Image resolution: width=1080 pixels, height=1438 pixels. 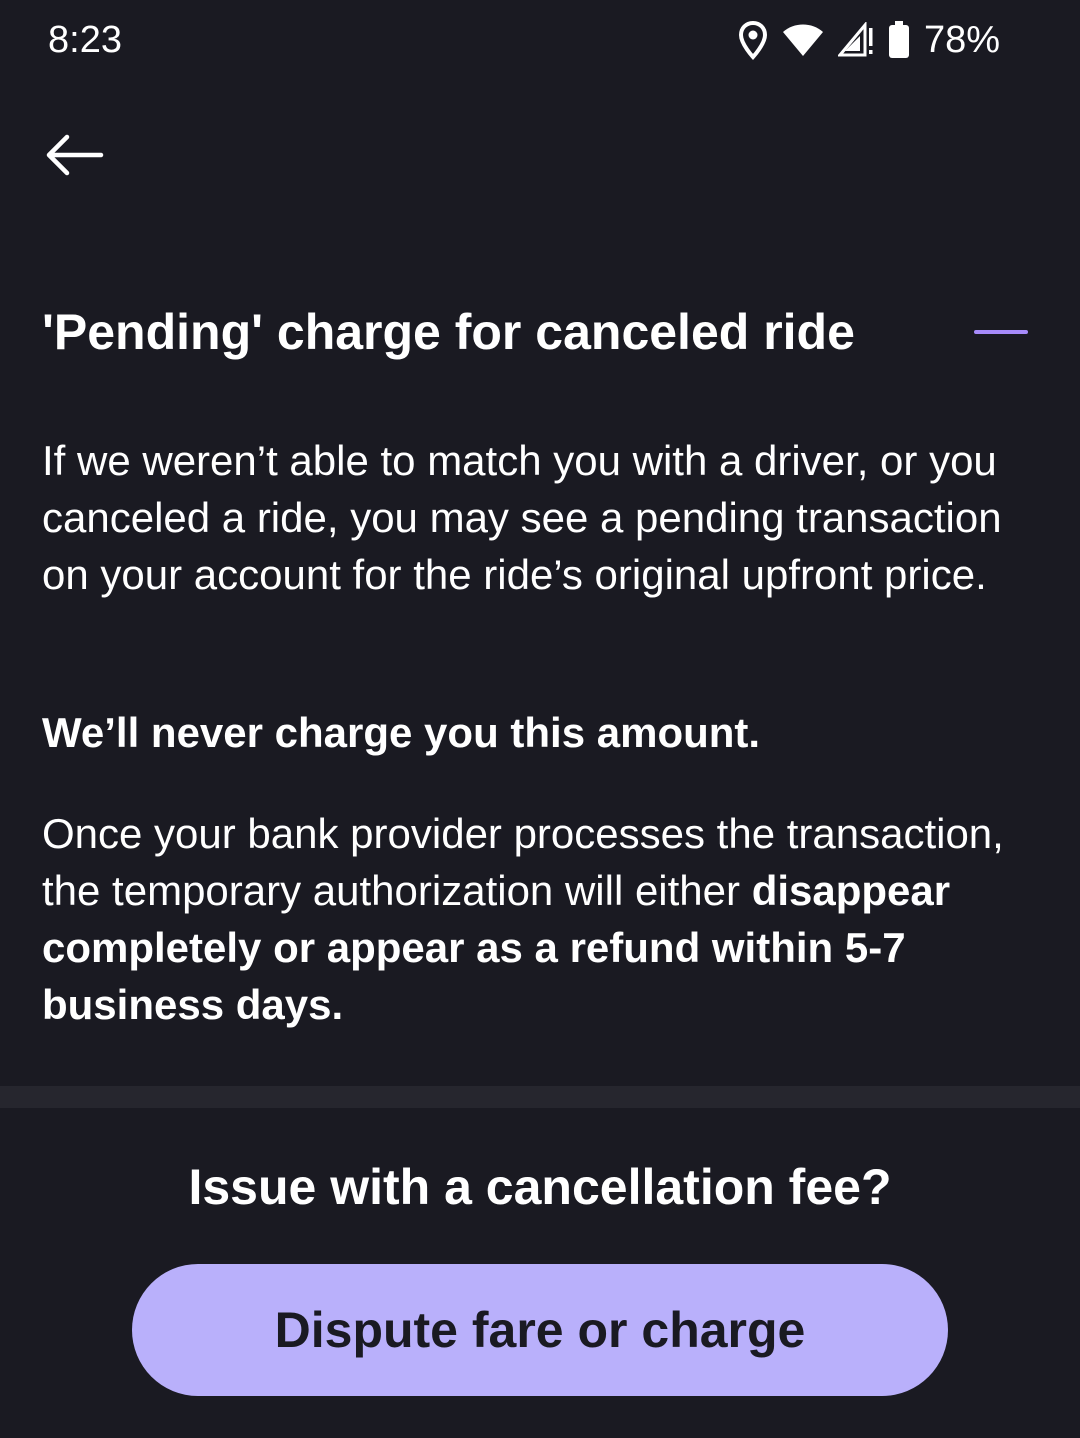 I want to click on dispute-fare-button: Dispute fare or charge, so click(x=540, y=1330).